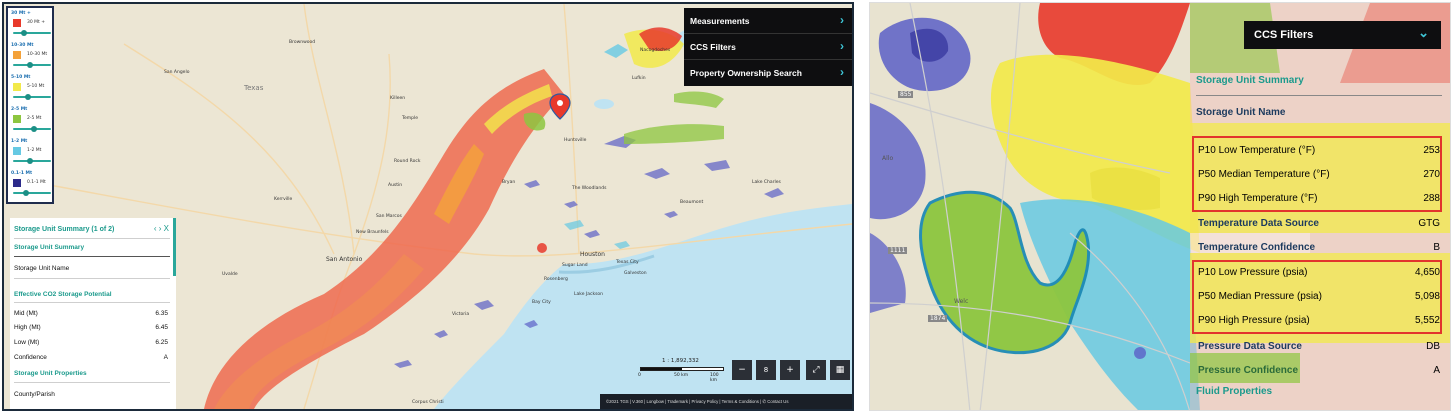  Describe the element at coordinates (898, 250) in the screenshot. I see `road-shield: 1111` at that location.